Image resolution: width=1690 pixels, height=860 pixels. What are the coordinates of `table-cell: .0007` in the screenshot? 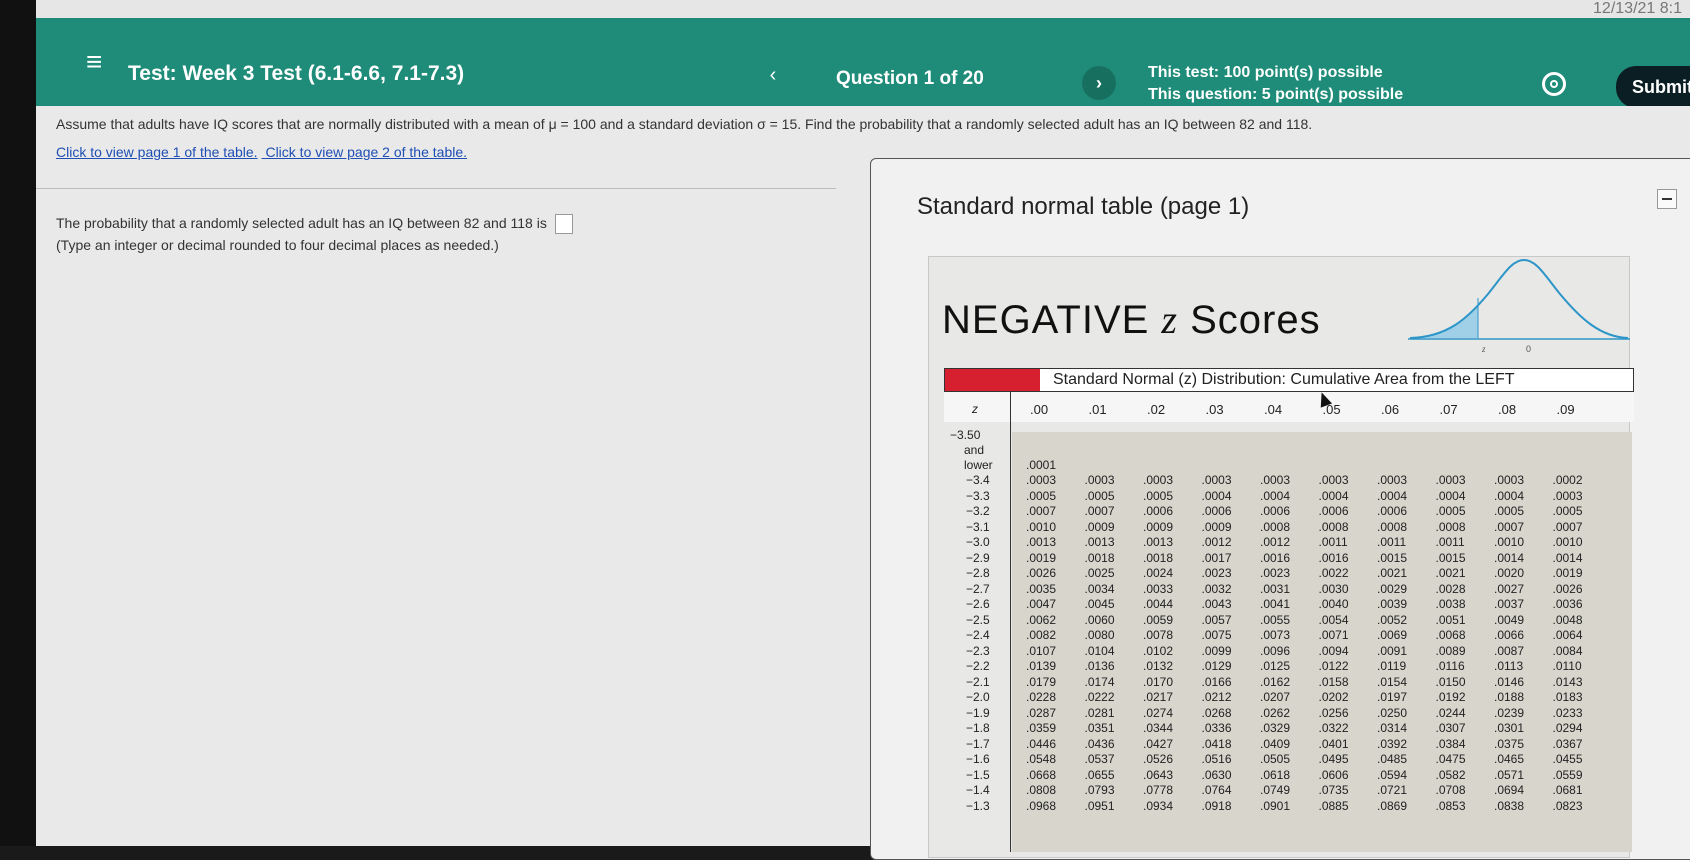 It's located at (1509, 526).